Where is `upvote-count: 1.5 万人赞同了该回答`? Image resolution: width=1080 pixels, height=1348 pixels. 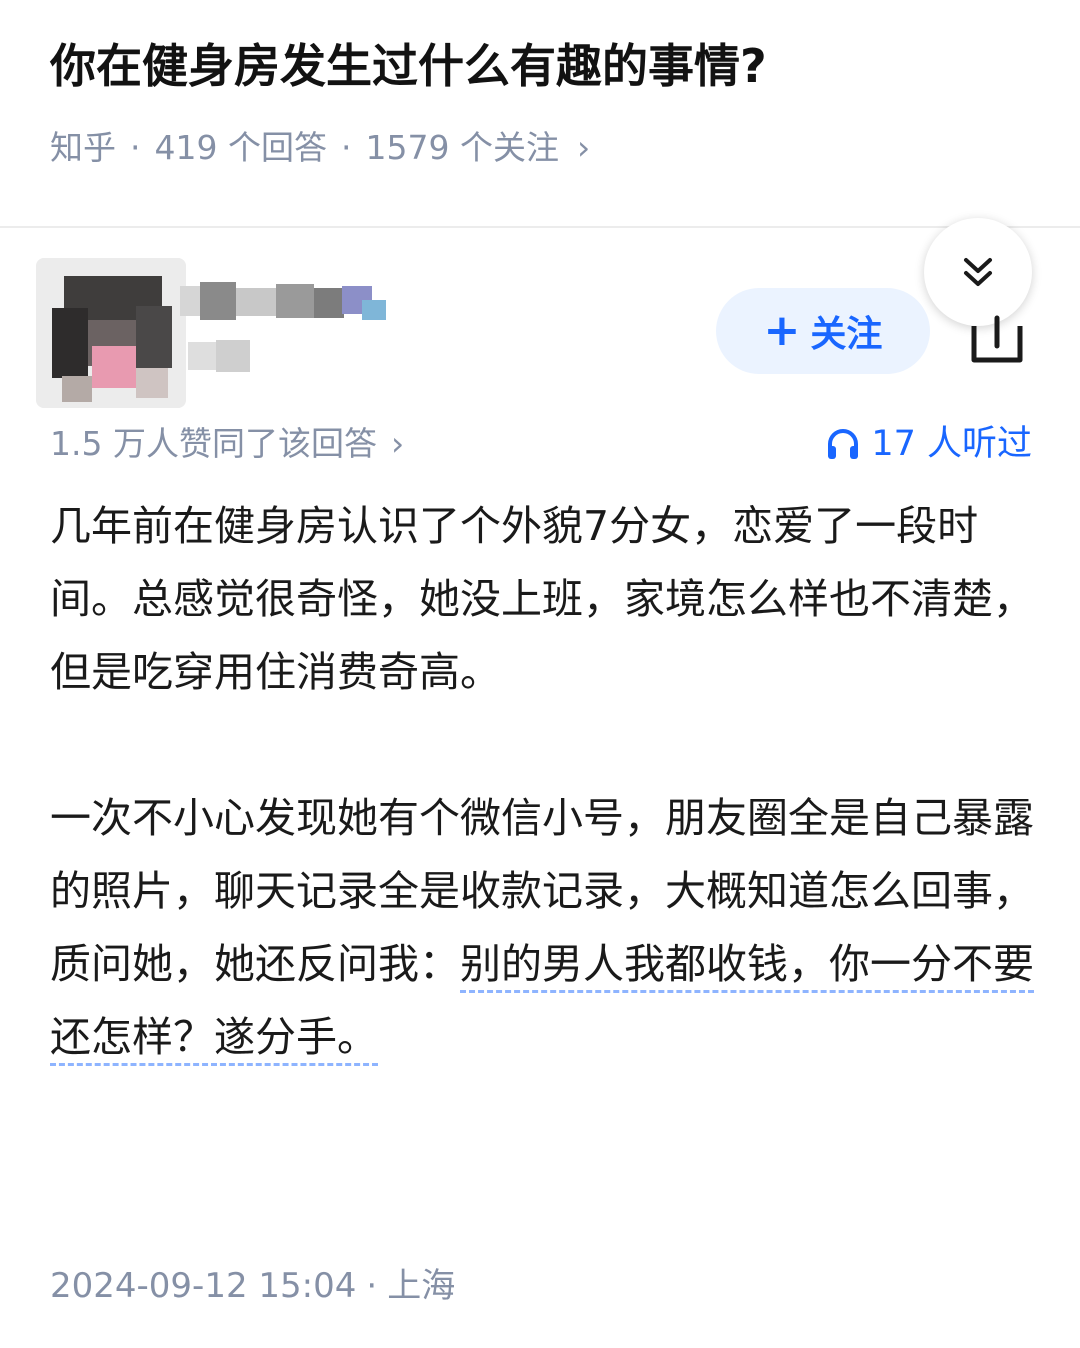
upvote-count: 1.5 万人赞同了该回答 is located at coordinates (213, 443).